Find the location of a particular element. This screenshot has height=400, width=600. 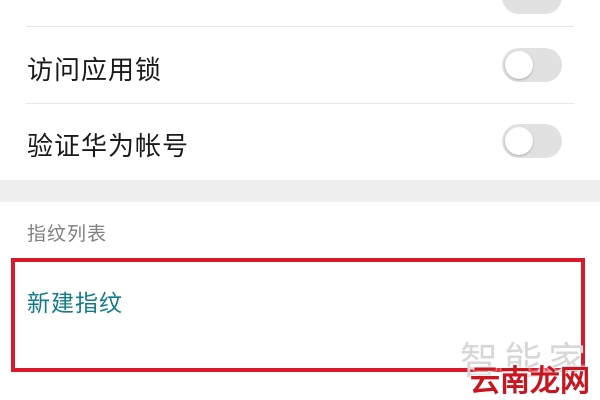

app-lock-toggle is located at coordinates (532, 65).